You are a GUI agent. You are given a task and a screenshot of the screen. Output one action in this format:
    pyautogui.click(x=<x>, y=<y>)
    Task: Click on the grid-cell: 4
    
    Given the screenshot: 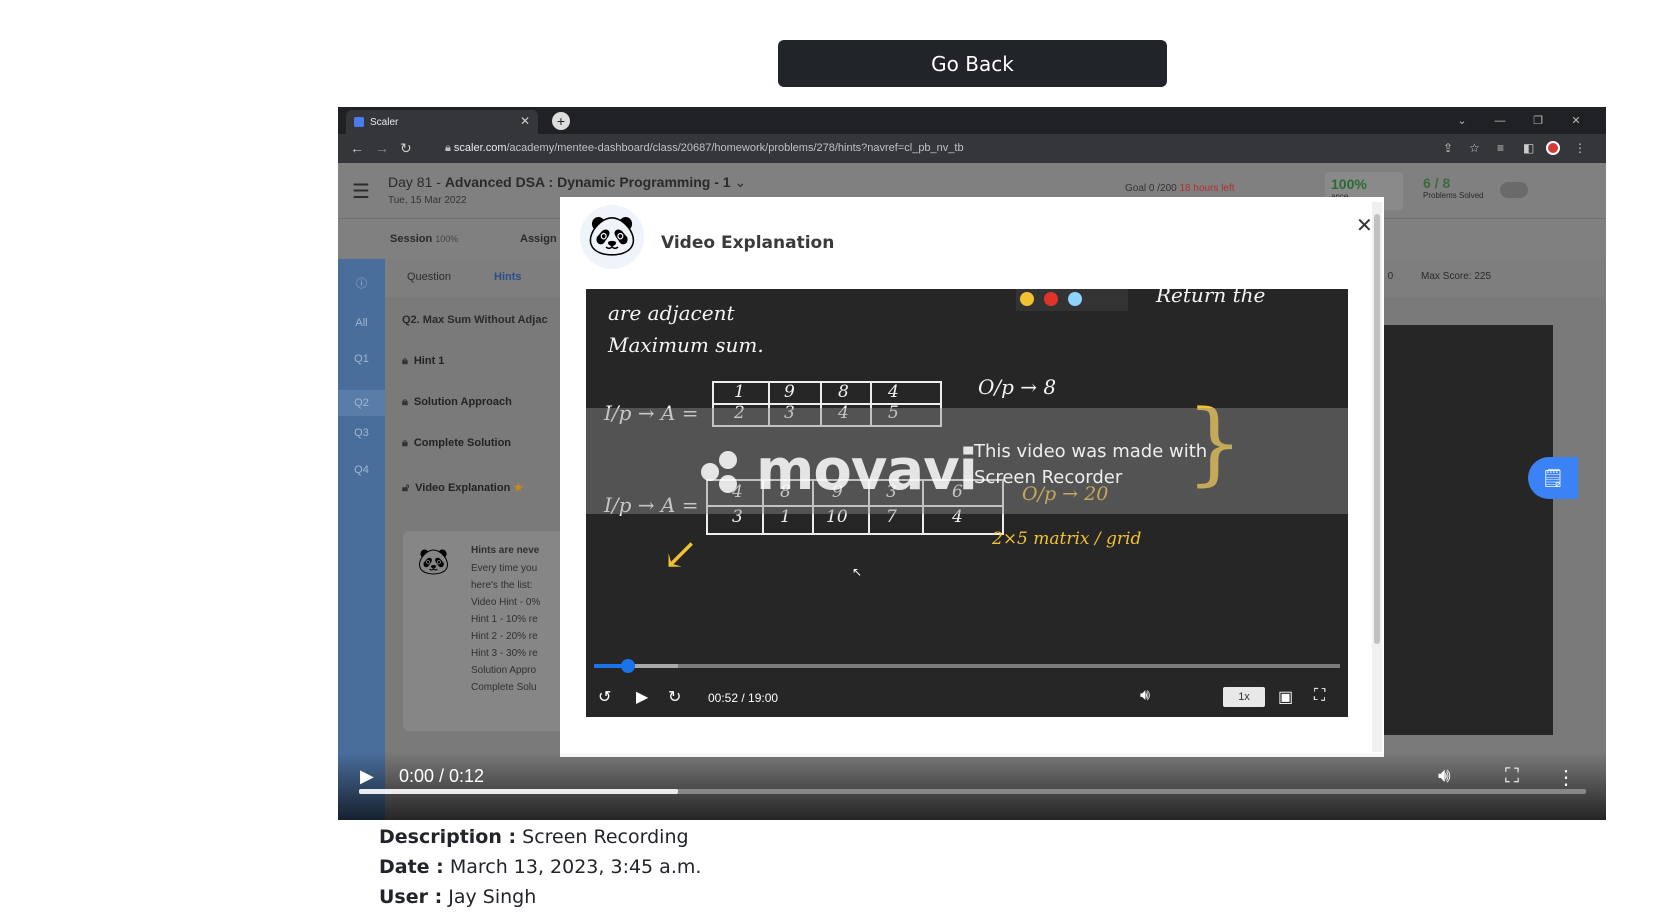 What is the action you would take?
    pyautogui.click(x=893, y=392)
    